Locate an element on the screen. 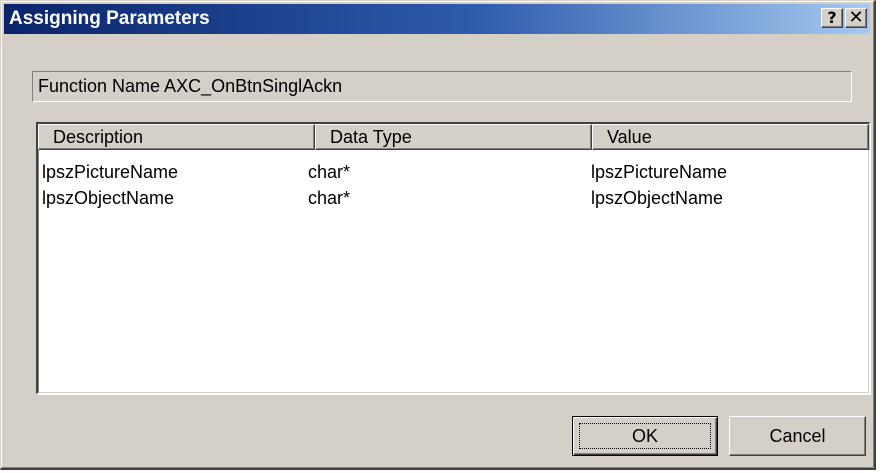 The image size is (882, 473). help-button: ? is located at coordinates (832, 18).